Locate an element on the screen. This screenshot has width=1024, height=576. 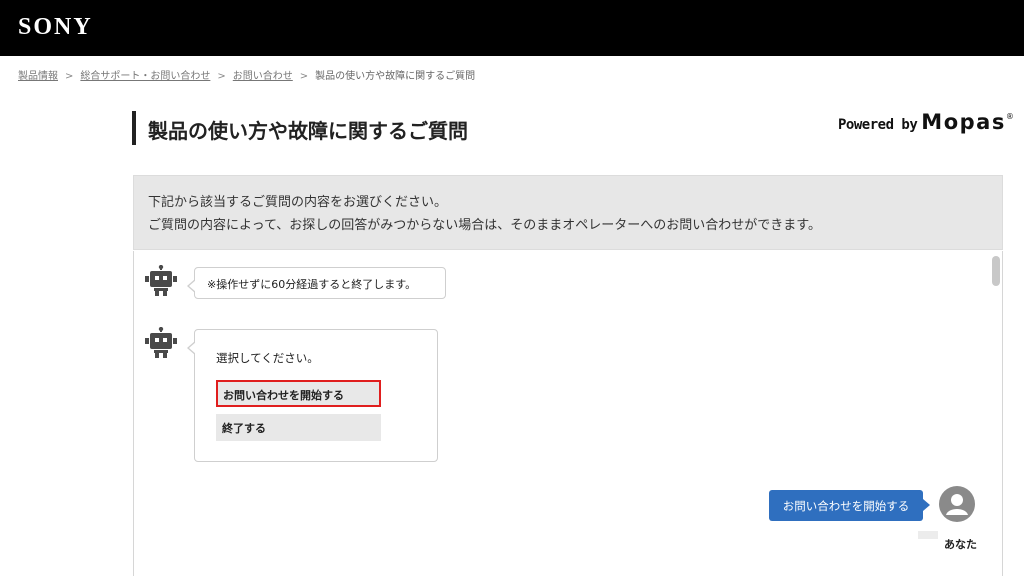
breadcrumb-current: 製品の使い方や故障に関するご質問 is located at coordinates (395, 76).